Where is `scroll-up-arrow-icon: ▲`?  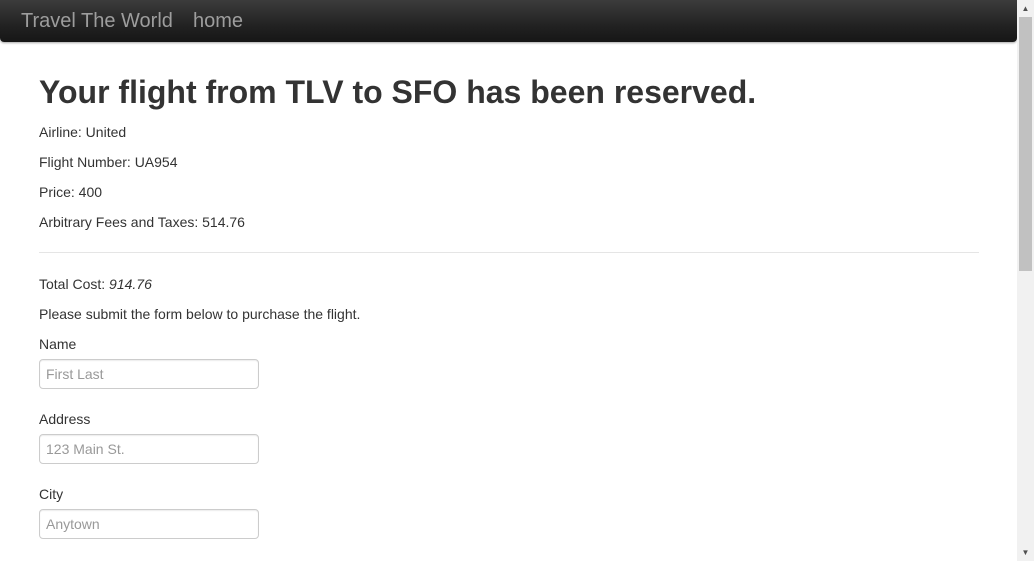
scroll-up-arrow-icon: ▲ is located at coordinates (1025, 8).